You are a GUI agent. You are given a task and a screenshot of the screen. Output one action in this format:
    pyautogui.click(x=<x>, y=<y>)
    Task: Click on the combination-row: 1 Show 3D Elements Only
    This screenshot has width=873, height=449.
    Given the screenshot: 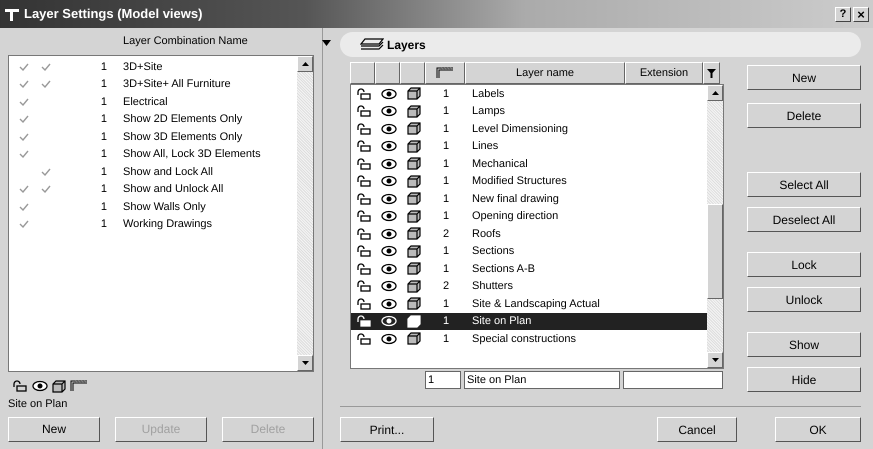 What is the action you would take?
    pyautogui.click(x=153, y=137)
    